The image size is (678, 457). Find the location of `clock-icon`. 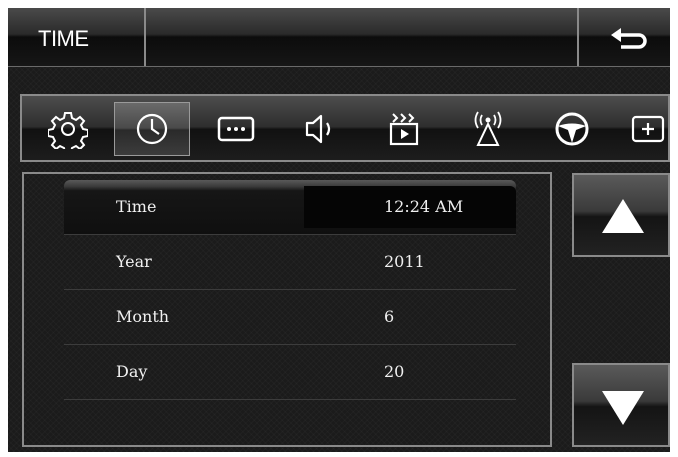

clock-icon is located at coordinates (152, 129).